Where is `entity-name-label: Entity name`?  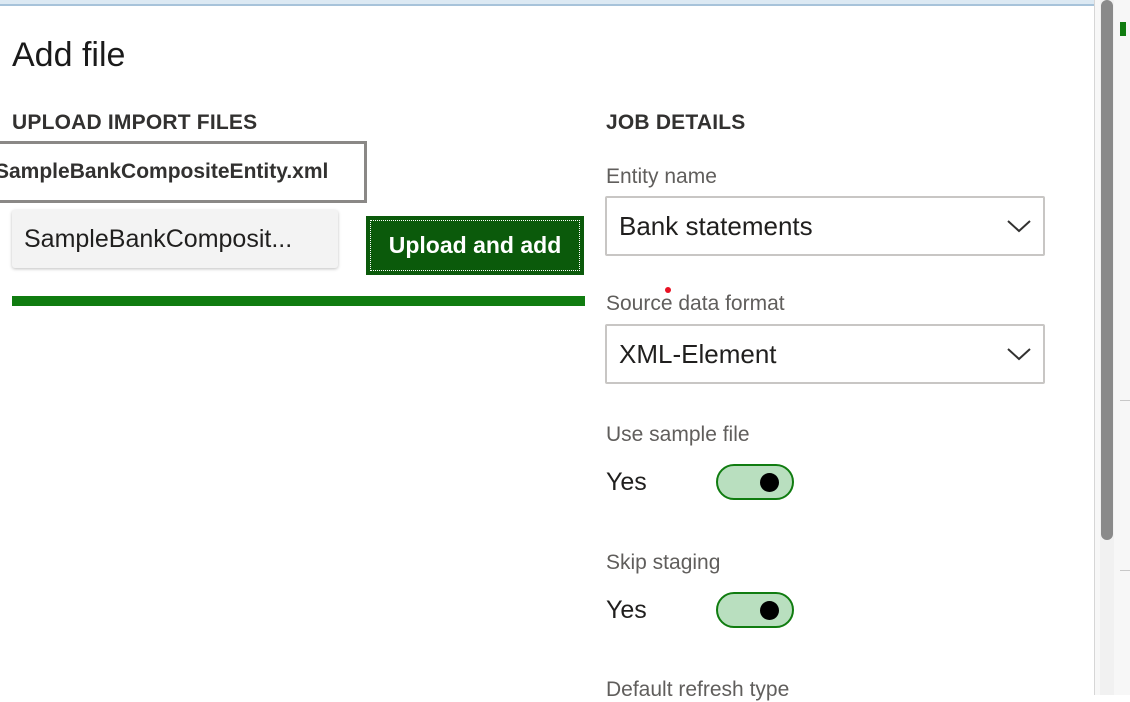 entity-name-label: Entity name is located at coordinates (661, 176).